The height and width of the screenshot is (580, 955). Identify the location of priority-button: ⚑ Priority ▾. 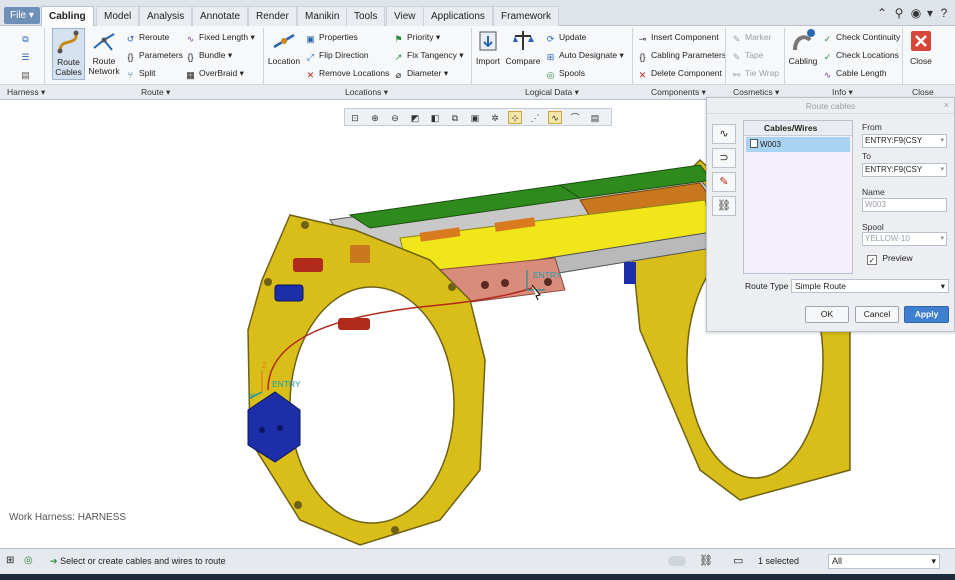
(416, 37).